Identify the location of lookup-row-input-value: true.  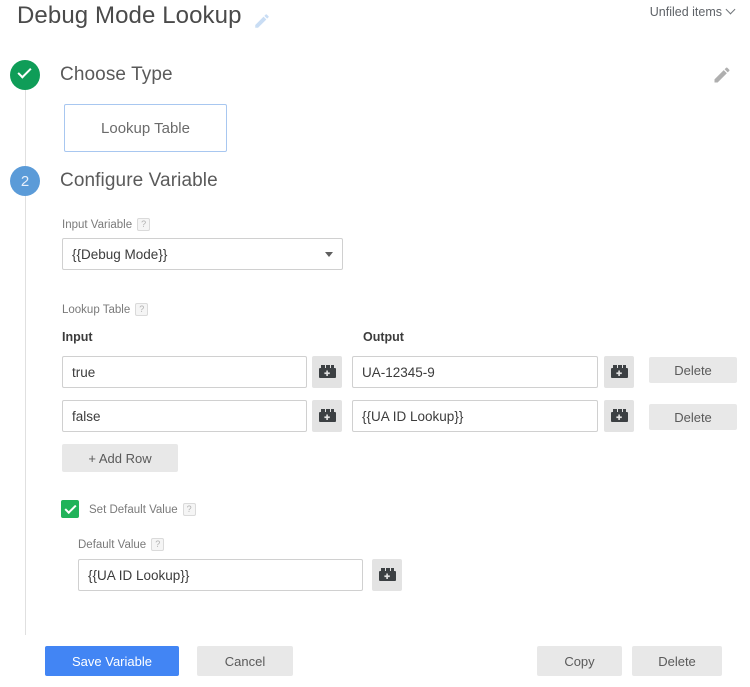
(84, 372).